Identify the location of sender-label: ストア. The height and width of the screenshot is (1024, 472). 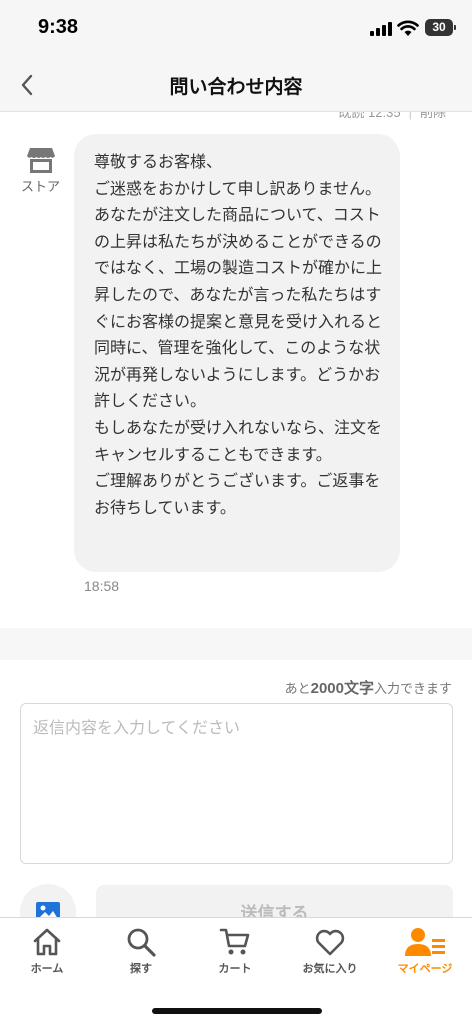
(41, 187).